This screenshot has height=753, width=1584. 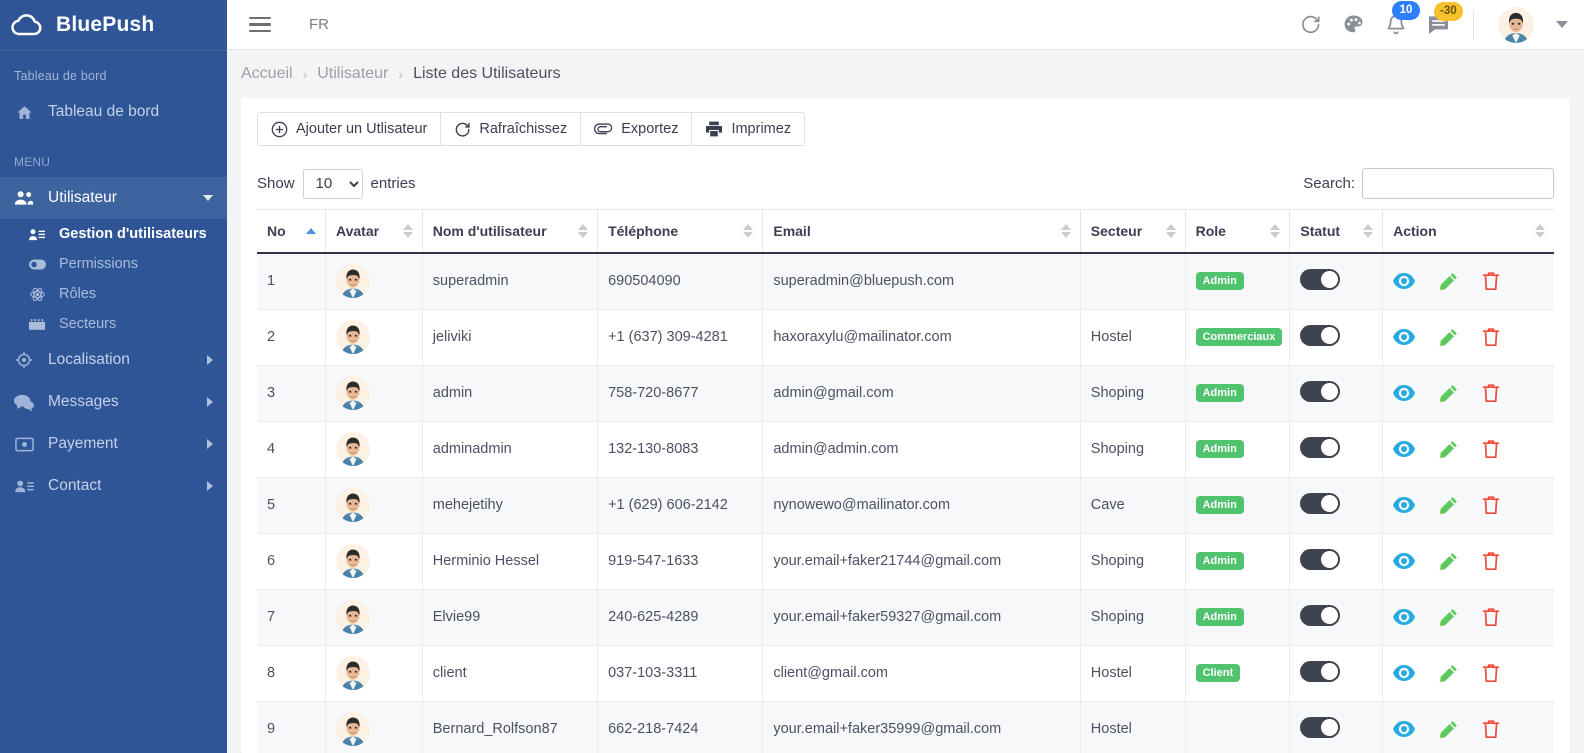 I want to click on topbar-actions: 10 -30, so click(x=1434, y=21).